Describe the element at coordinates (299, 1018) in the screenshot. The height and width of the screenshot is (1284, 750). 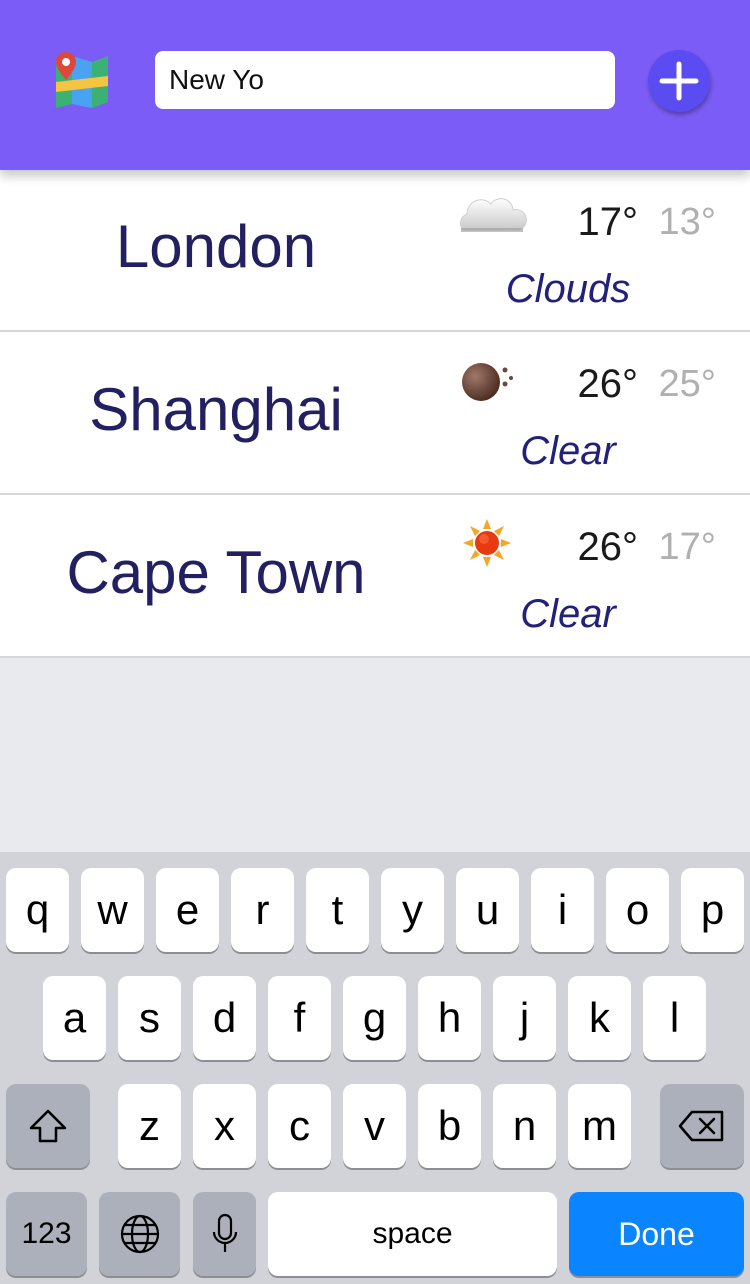
I see `key-f: f` at that location.